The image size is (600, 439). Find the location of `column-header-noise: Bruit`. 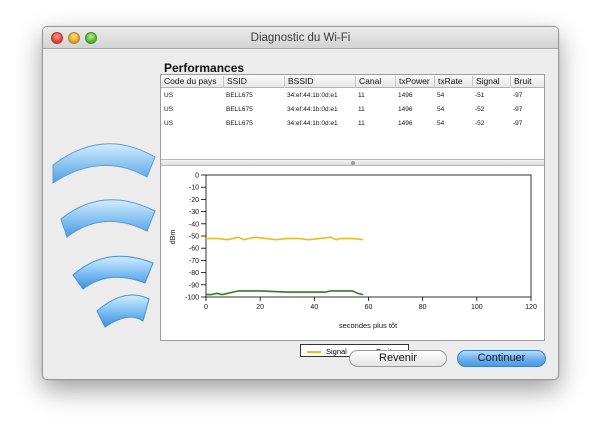

column-header-noise: Bruit is located at coordinates (528, 82).